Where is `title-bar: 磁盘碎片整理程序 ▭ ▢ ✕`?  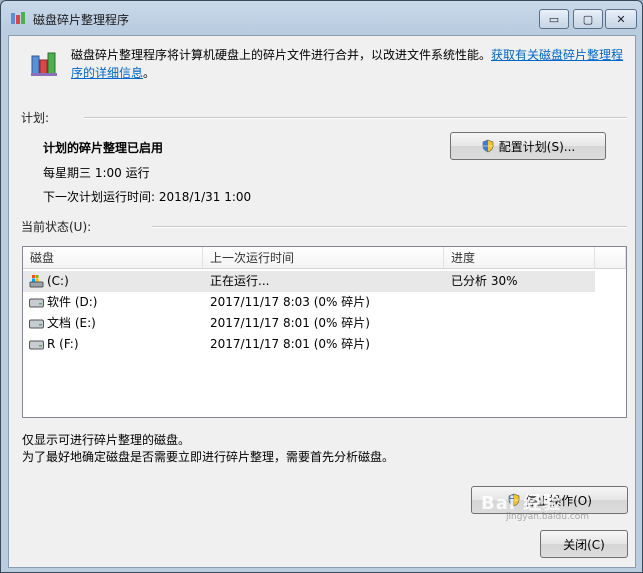
title-bar: 磁盘碎片整理程序 ▭ ▢ ✕ is located at coordinates (321, 18).